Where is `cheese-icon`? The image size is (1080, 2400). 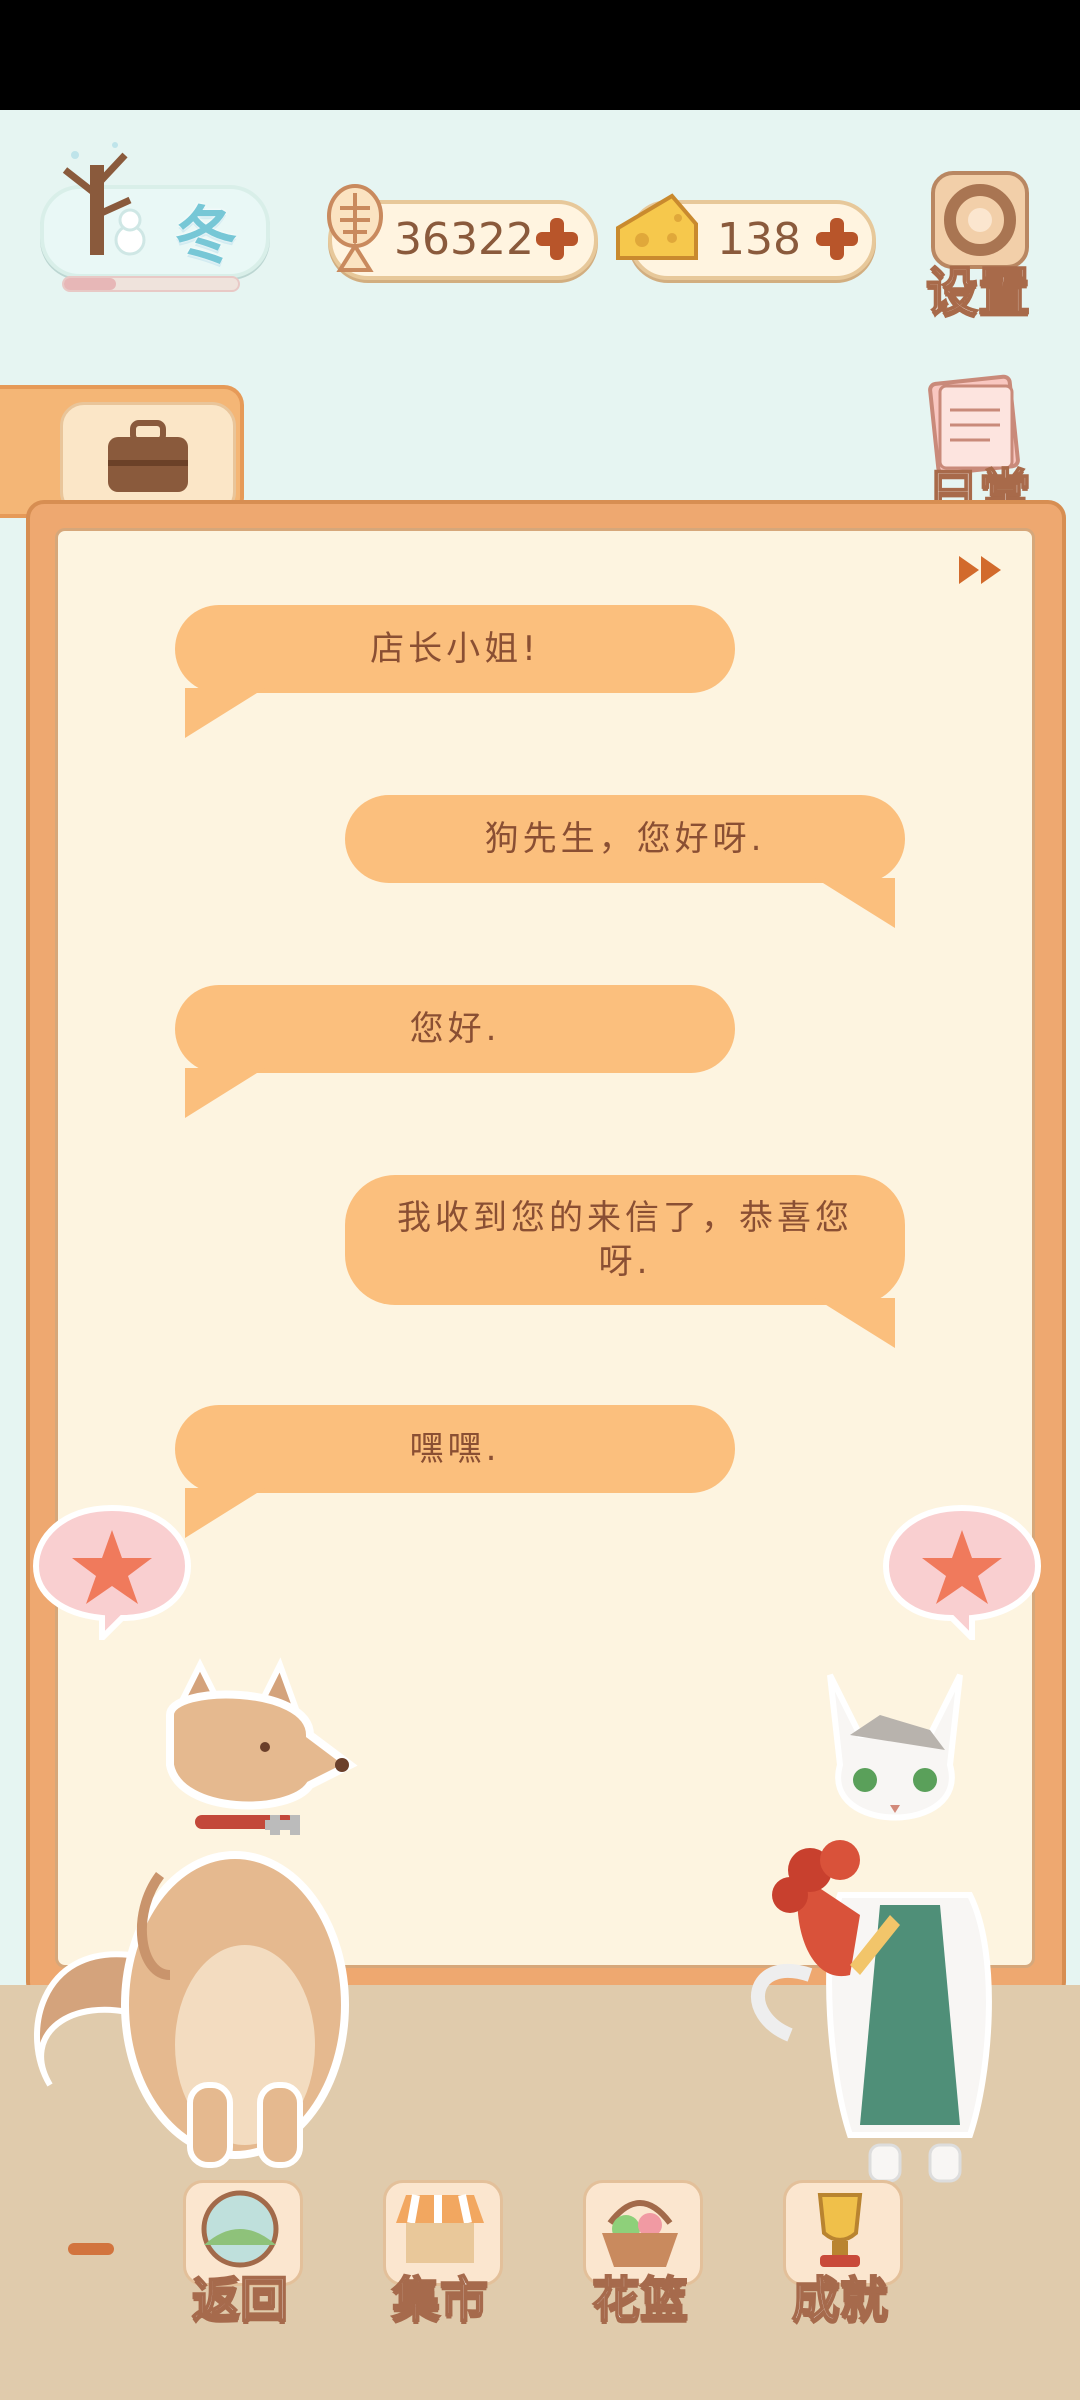 cheese-icon is located at coordinates (657, 226).